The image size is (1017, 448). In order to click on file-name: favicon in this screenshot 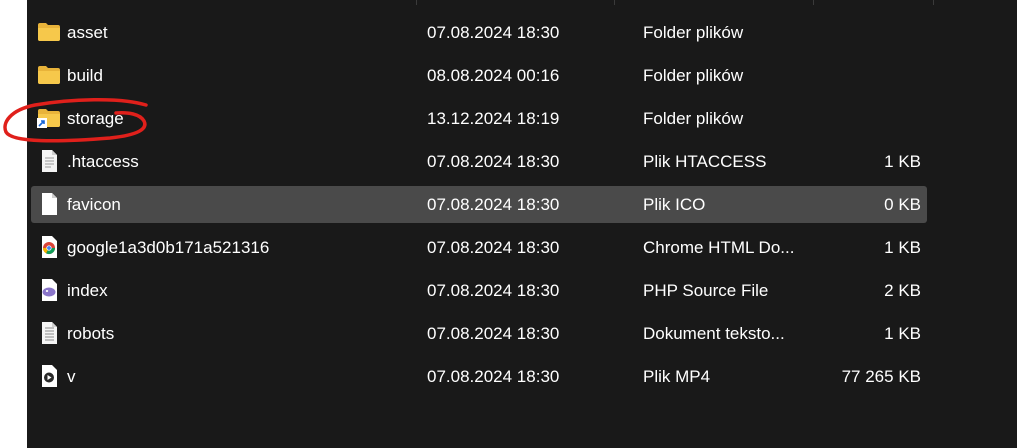, I will do `click(94, 204)`.